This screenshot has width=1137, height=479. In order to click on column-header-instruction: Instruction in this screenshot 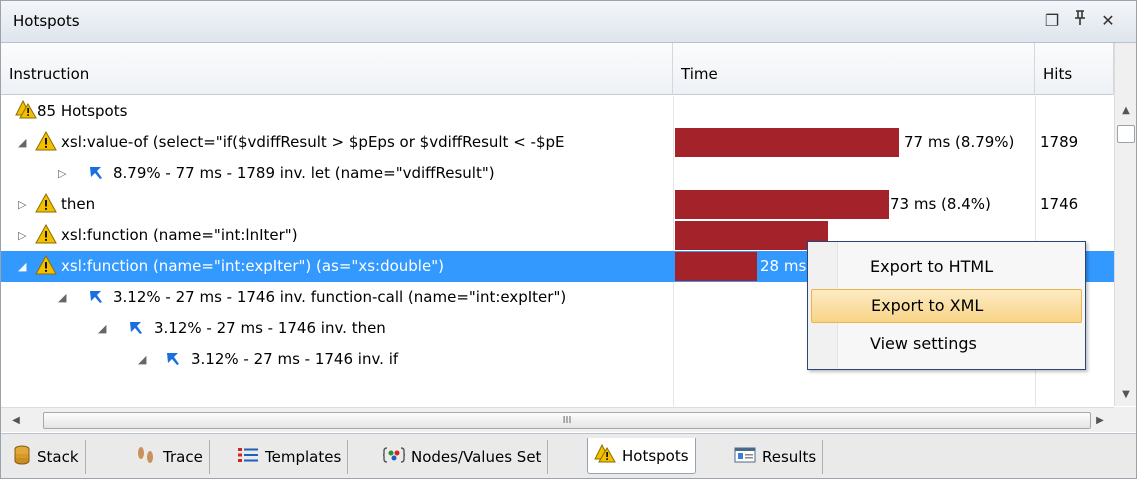, I will do `click(337, 69)`.